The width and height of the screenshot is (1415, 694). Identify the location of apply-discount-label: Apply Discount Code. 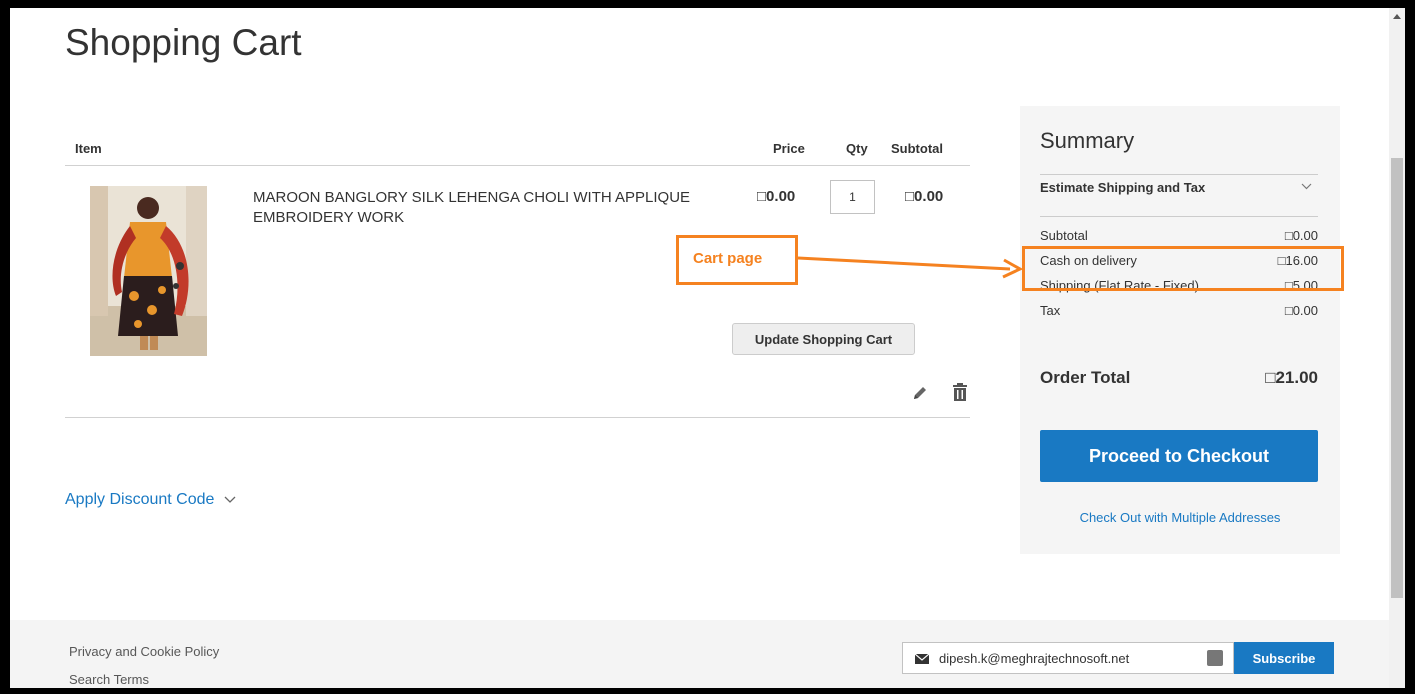
(140, 499).